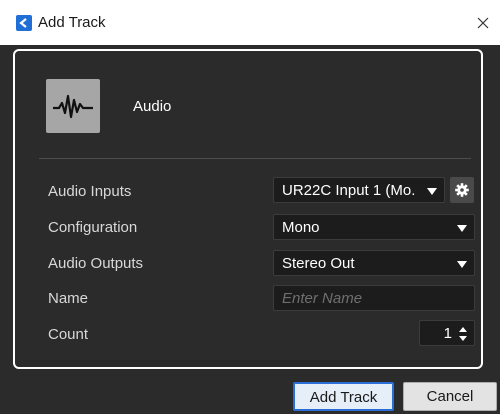  I want to click on audio-inputs-label: Audio Inputs, so click(90, 191).